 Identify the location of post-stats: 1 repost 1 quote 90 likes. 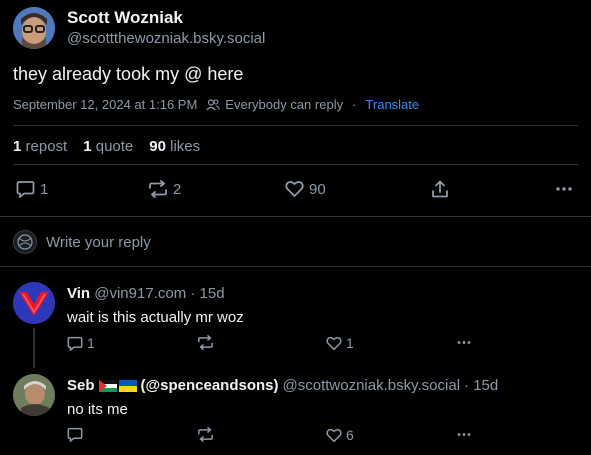
(106, 146).